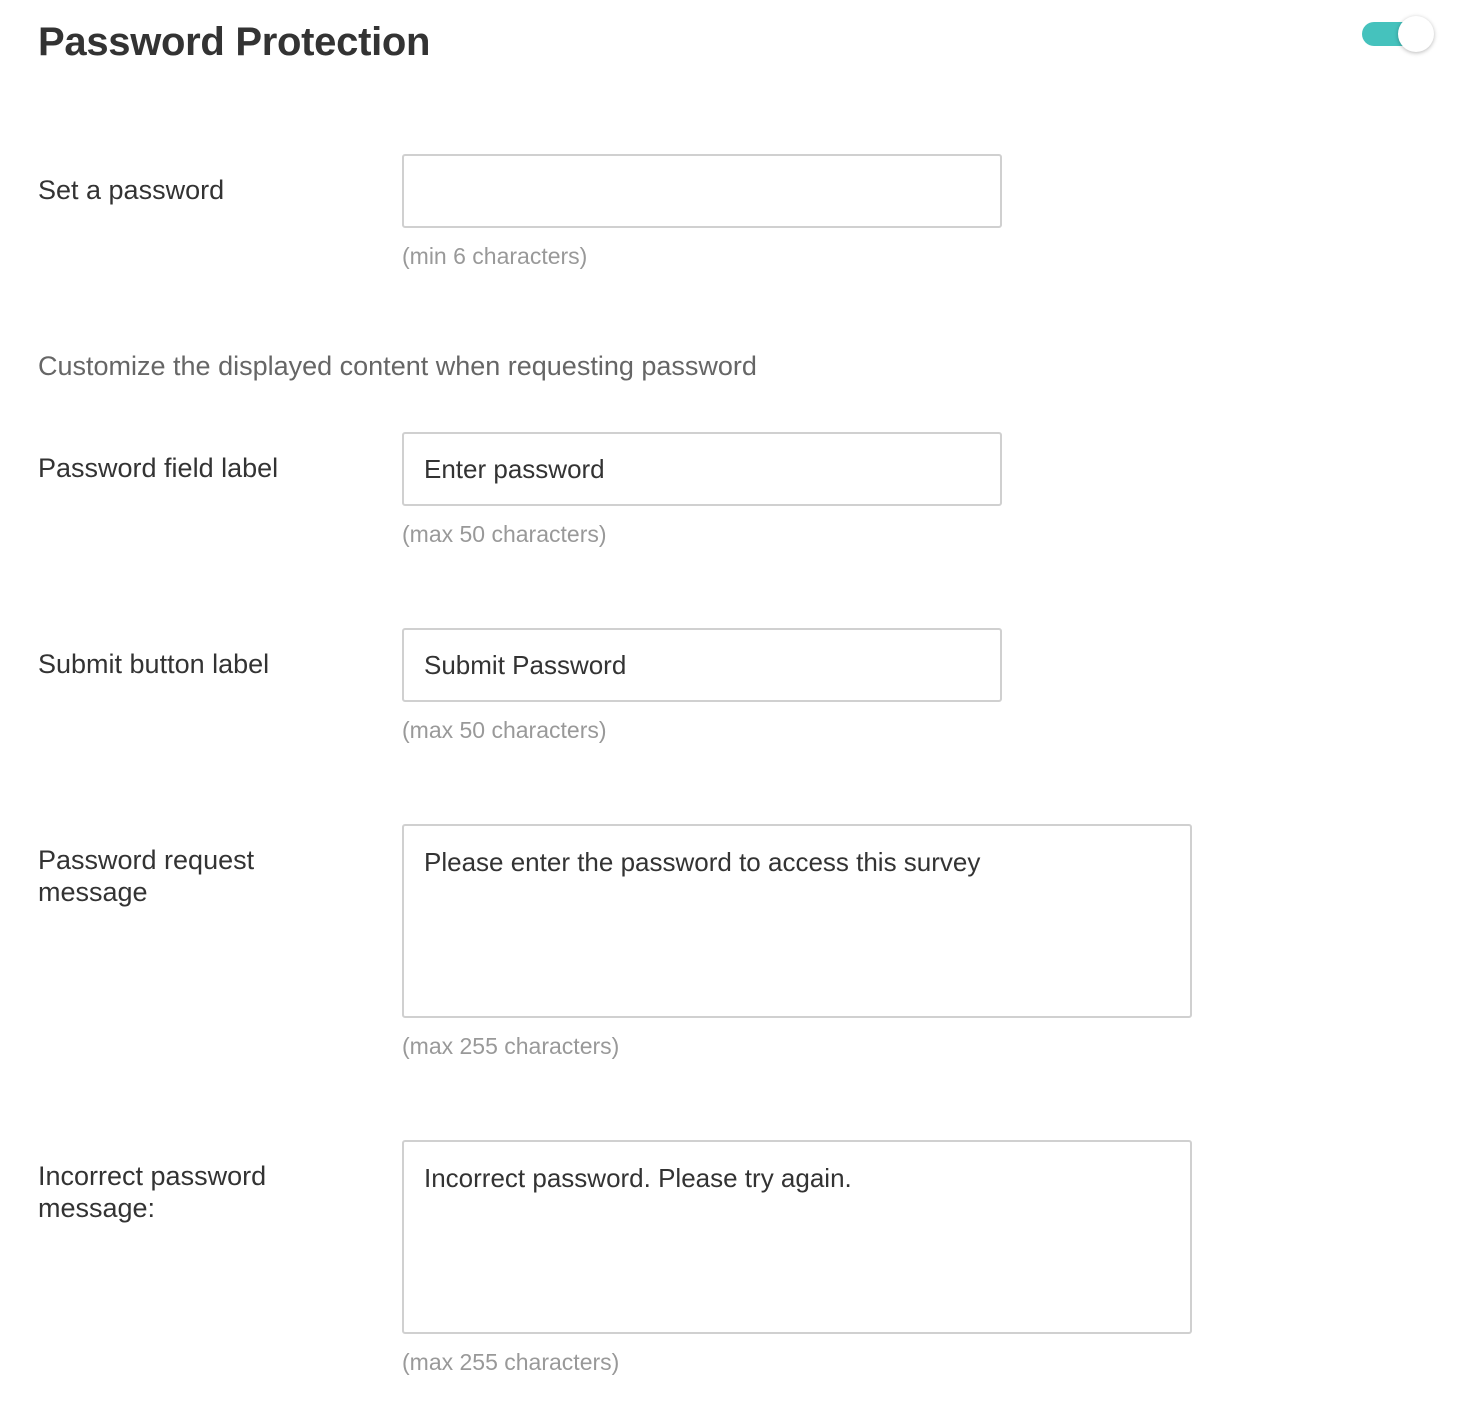 The image size is (1460, 1402). Describe the element at coordinates (504, 730) in the screenshot. I see `submit-button-label-hint: (max 50 characters)` at that location.